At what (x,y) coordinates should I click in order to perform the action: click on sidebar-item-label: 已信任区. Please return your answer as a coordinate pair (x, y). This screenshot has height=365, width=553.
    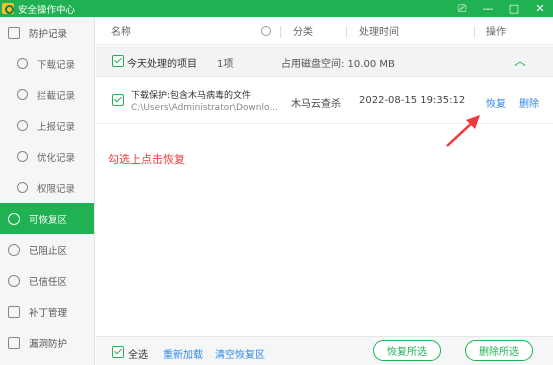
    Looking at the image, I should click on (48, 282).